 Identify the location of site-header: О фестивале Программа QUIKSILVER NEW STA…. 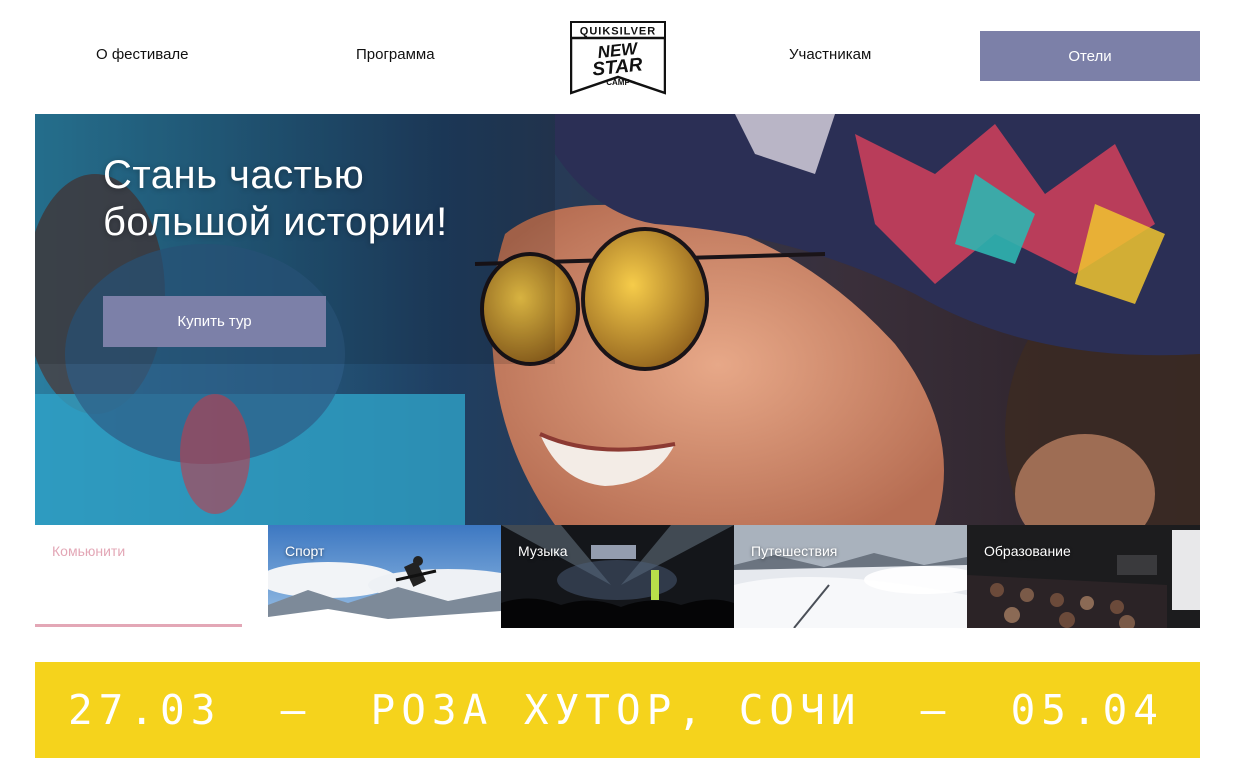
(617, 57).